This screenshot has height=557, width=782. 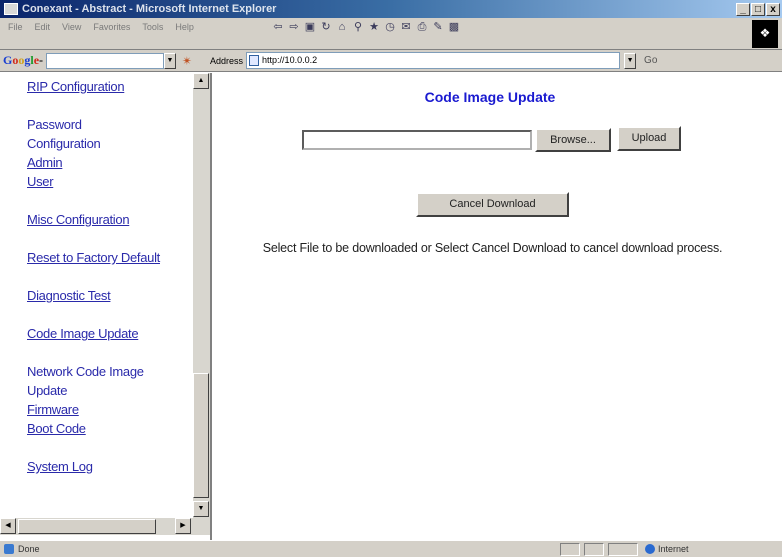 I want to click on window-controls: _ □ x, so click(x=758, y=9).